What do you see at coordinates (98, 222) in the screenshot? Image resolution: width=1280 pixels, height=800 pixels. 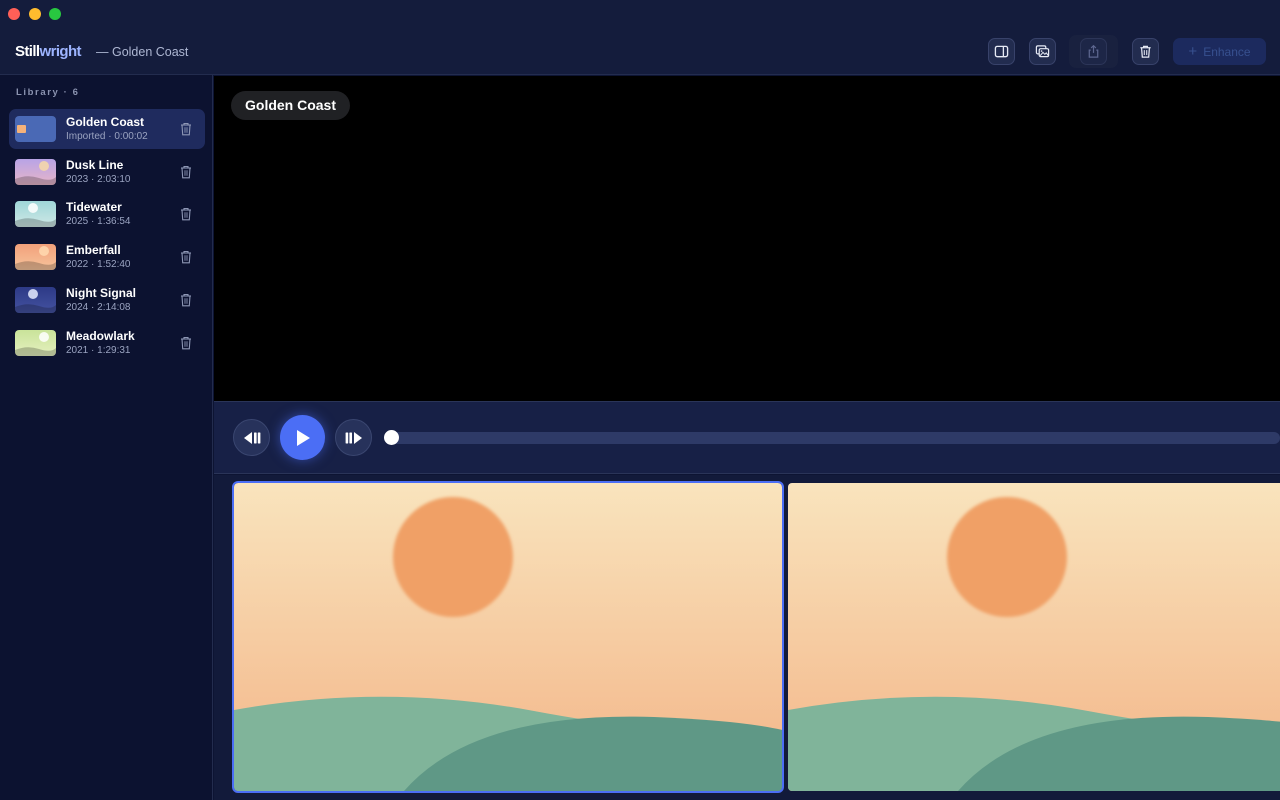 I see `item-meta: 2025 · 1:36:54` at bounding box center [98, 222].